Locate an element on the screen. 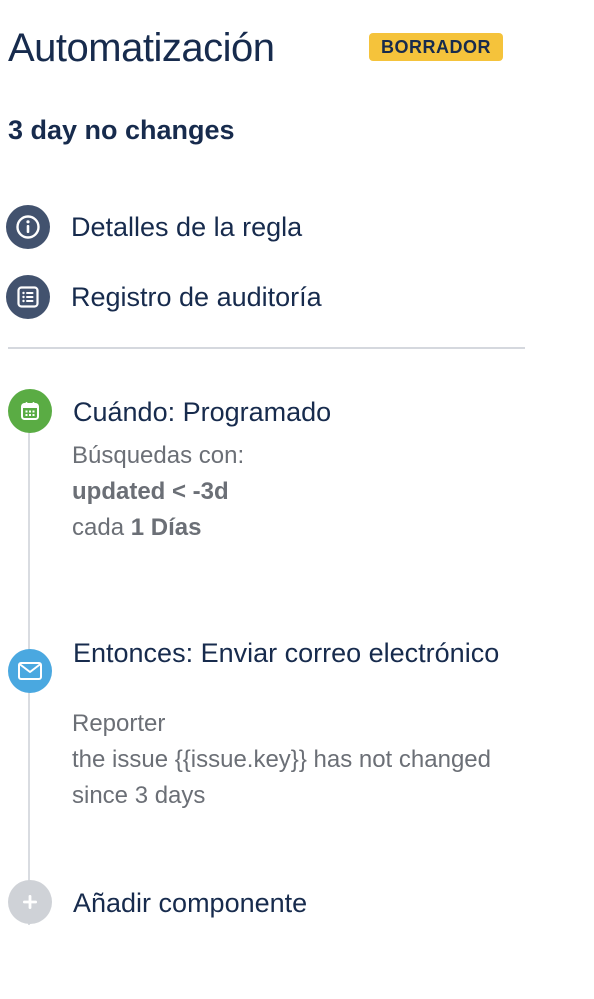 The height and width of the screenshot is (999, 594). action-recipient: Reporter is located at coordinates (119, 723).